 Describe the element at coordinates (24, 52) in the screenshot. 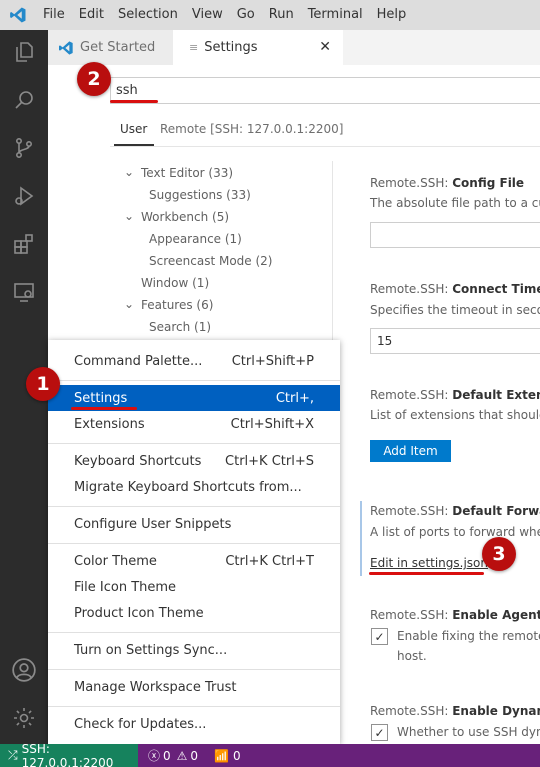

I see `explorer-icon` at that location.